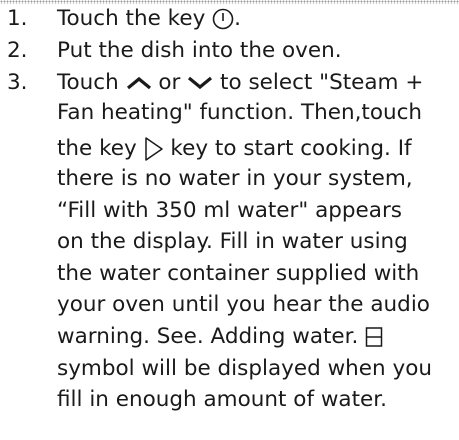 This screenshot has height=440, width=459. I want to click on chevron-down-icon, so click(200, 83).